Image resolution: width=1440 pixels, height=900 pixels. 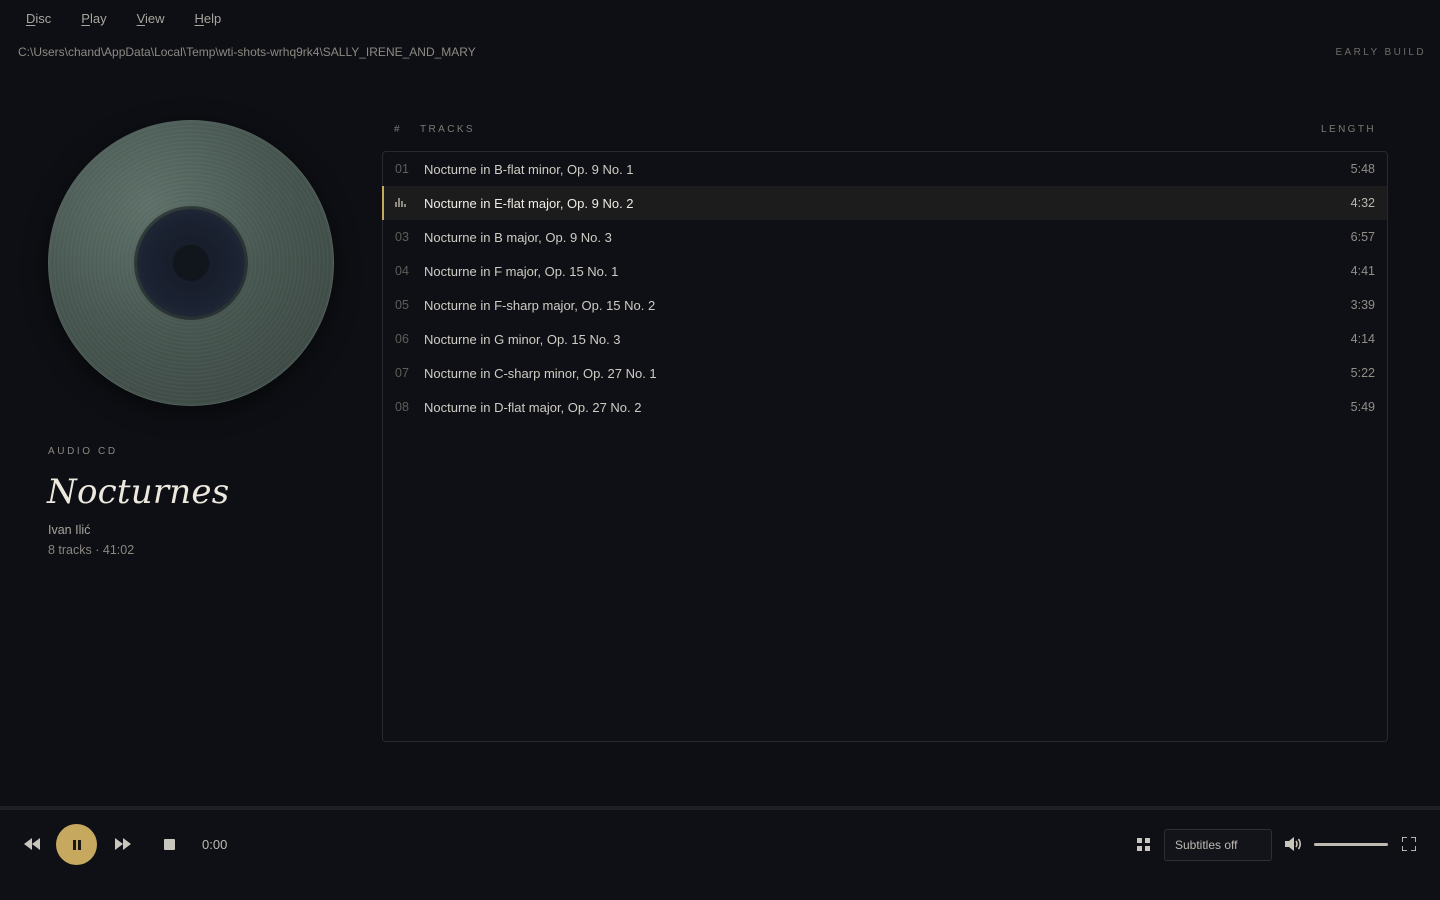 I want to click on pause-button, so click(x=76, y=844).